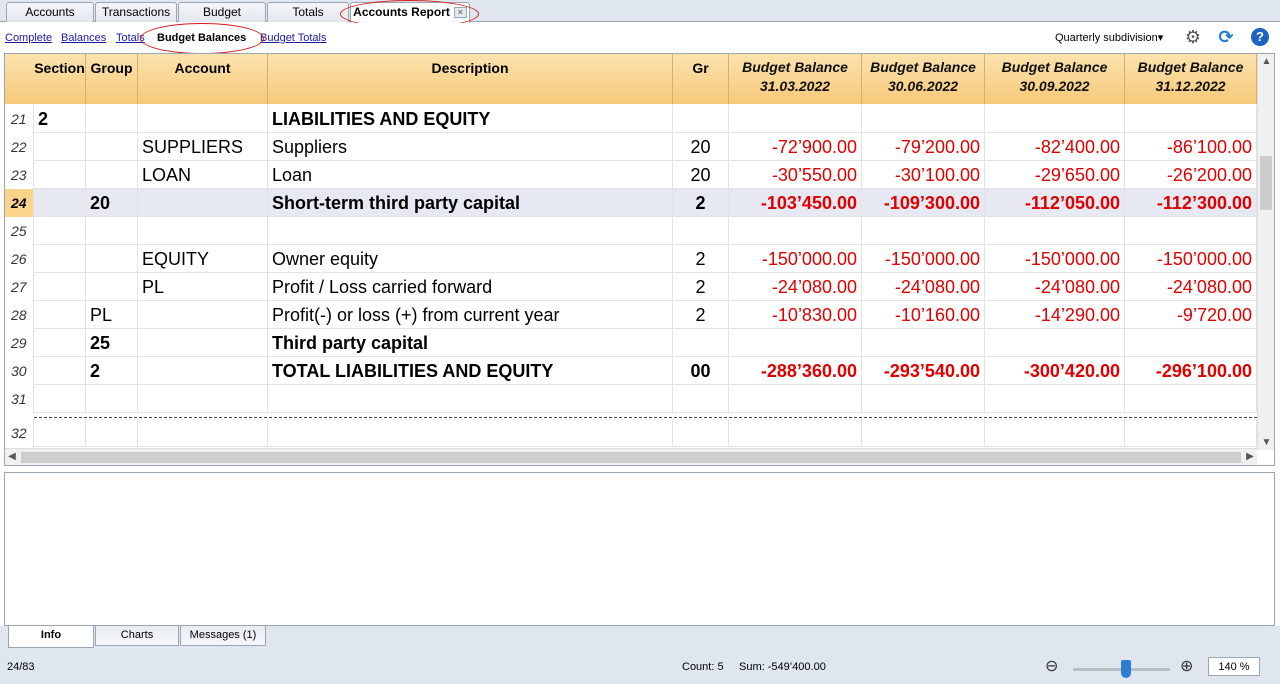  What do you see at coordinates (1191, 371) in the screenshot?
I see `budget-q4-cell: -296’100.00` at bounding box center [1191, 371].